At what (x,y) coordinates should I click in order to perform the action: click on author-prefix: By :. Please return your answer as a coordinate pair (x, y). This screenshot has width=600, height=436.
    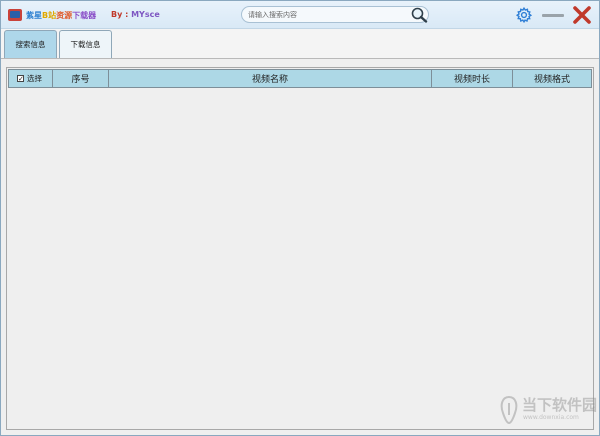
    Looking at the image, I should click on (121, 14).